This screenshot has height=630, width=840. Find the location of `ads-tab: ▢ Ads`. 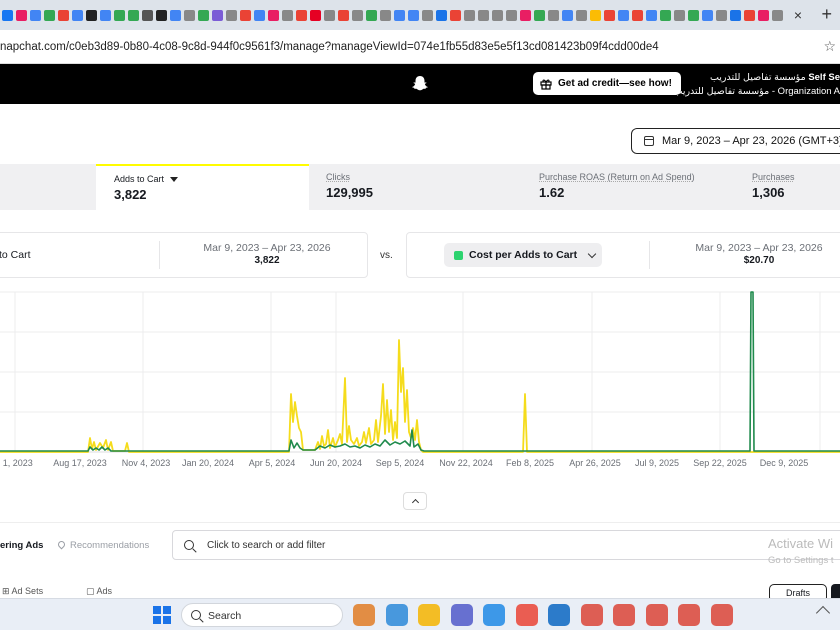

ads-tab: ▢ Ads is located at coordinates (99, 591).